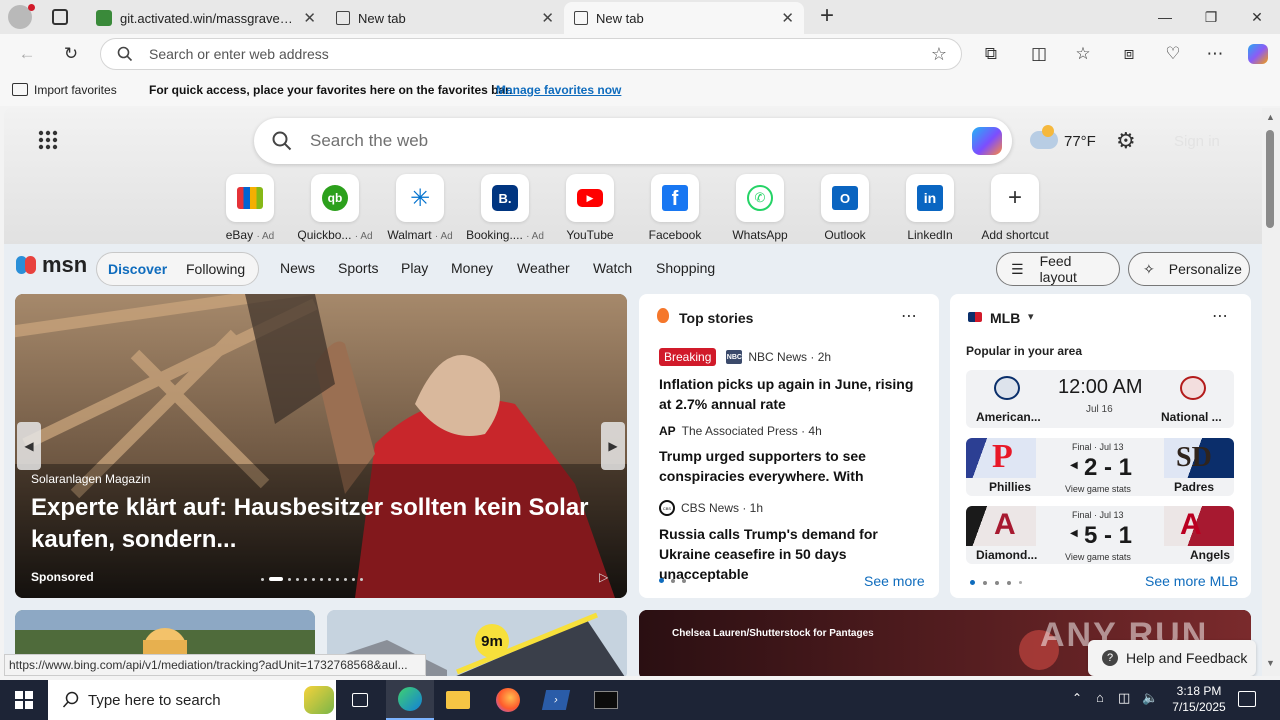 The height and width of the screenshot is (720, 1280). Describe the element at coordinates (60, 17) in the screenshot. I see `tab-actions-icon` at that location.